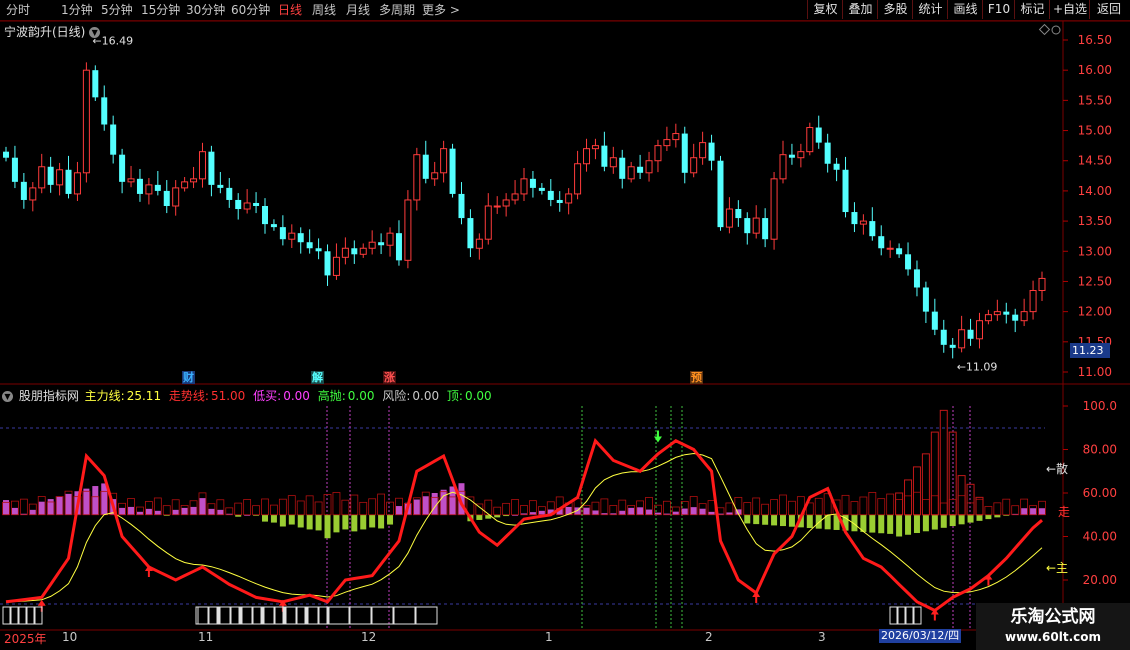 The width and height of the screenshot is (1130, 650). What do you see at coordinates (1095, 161) in the screenshot?
I see `price-axis-label: 14.50` at bounding box center [1095, 161].